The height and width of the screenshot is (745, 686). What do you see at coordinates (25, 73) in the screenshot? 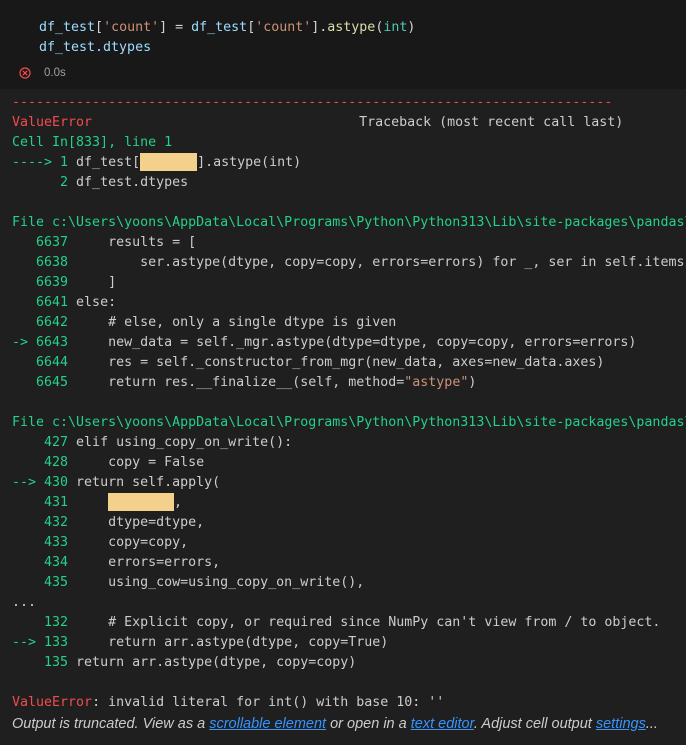
I see `error-circle-x-icon` at bounding box center [25, 73].